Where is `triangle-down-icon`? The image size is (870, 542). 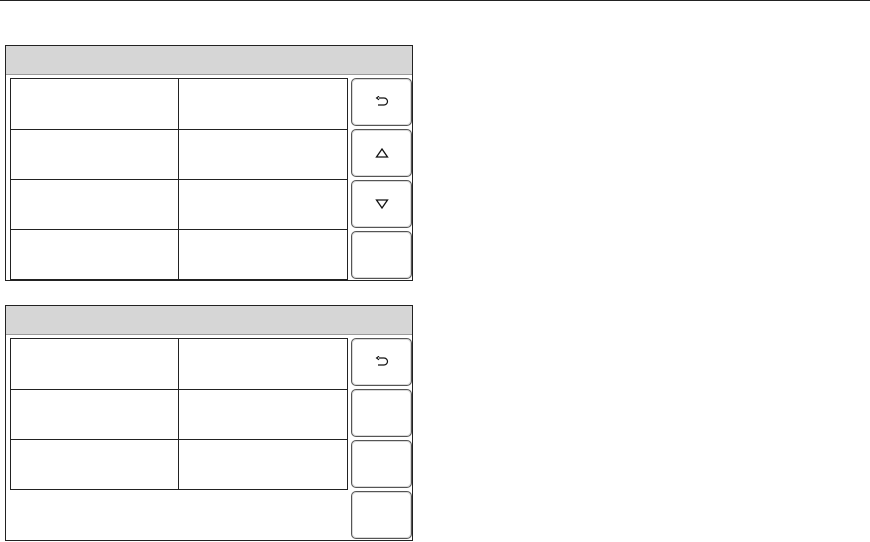 triangle-down-icon is located at coordinates (381, 204).